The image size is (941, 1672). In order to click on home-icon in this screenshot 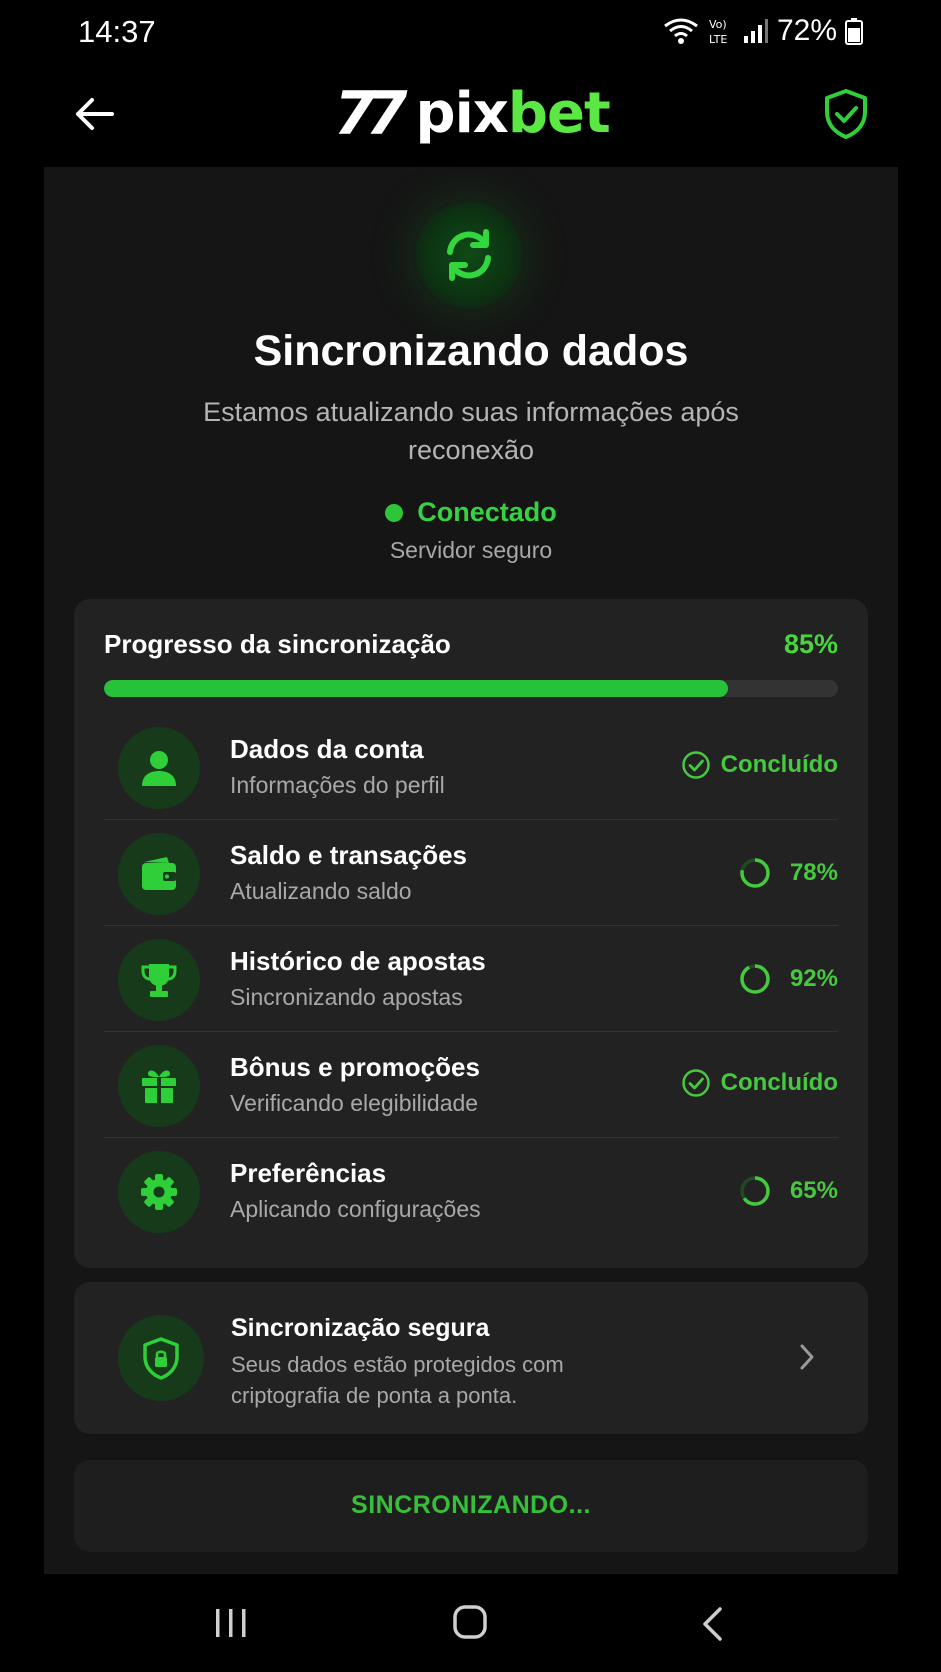, I will do `click(470, 1622)`.